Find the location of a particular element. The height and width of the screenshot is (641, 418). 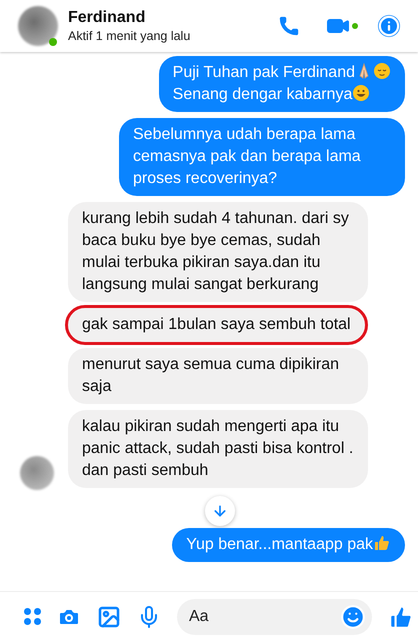

sent-message: Sebelumnya udah berapa lama cemasnya pak dan berapa lama proses recoverinya? is located at coordinates (262, 157).